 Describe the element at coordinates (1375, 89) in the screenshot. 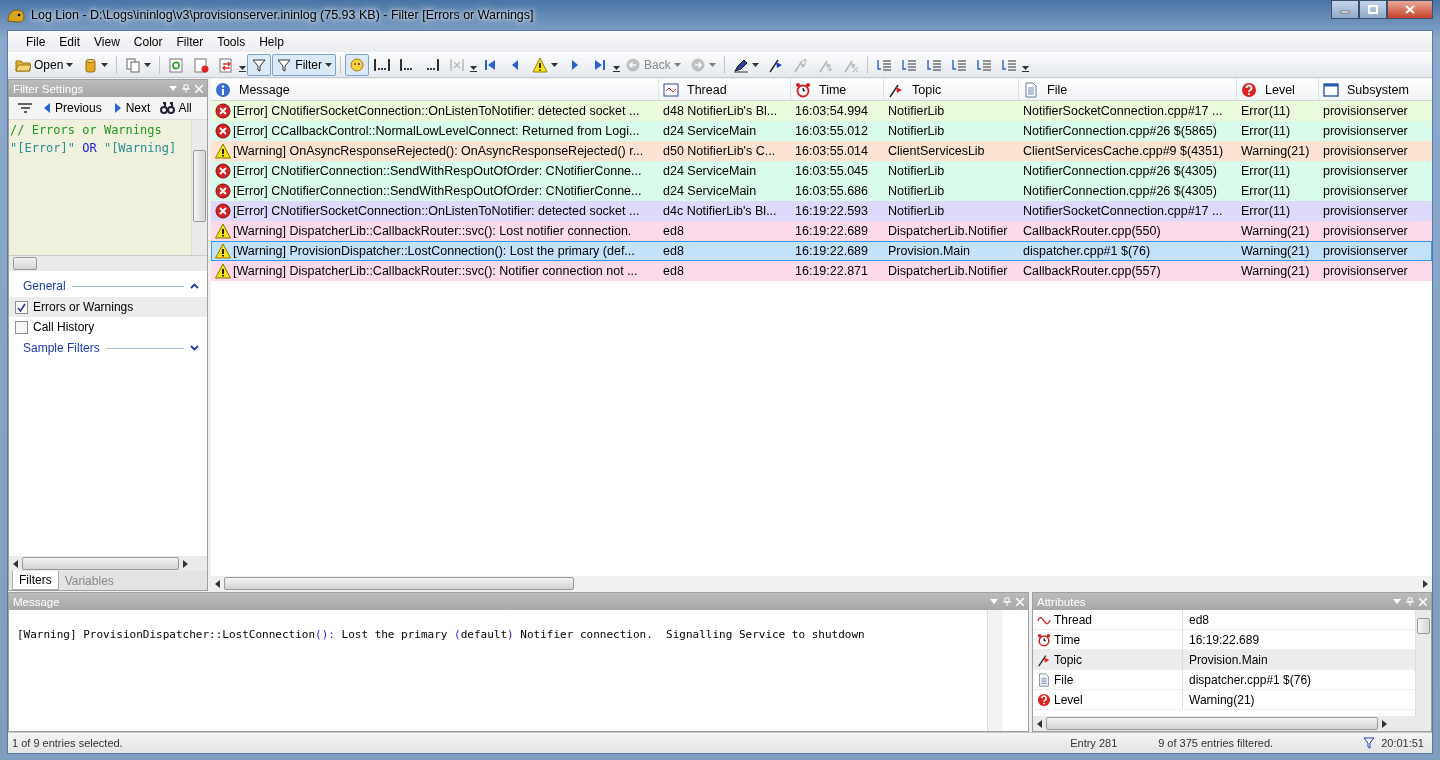

I see `column-header: Subsystem` at that location.